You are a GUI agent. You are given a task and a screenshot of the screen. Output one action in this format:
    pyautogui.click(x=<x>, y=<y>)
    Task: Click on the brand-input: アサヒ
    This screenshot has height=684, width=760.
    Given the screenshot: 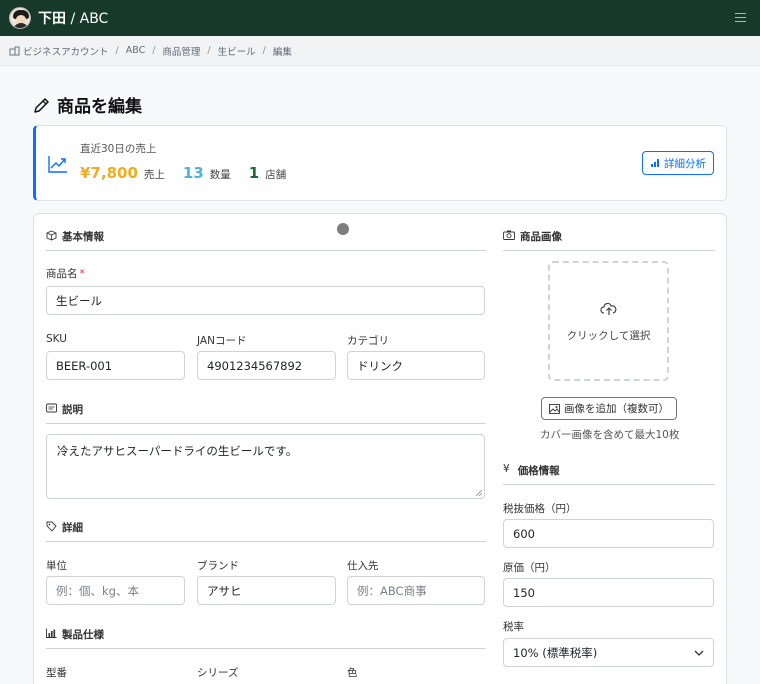 What is the action you would take?
    pyautogui.click(x=266, y=590)
    